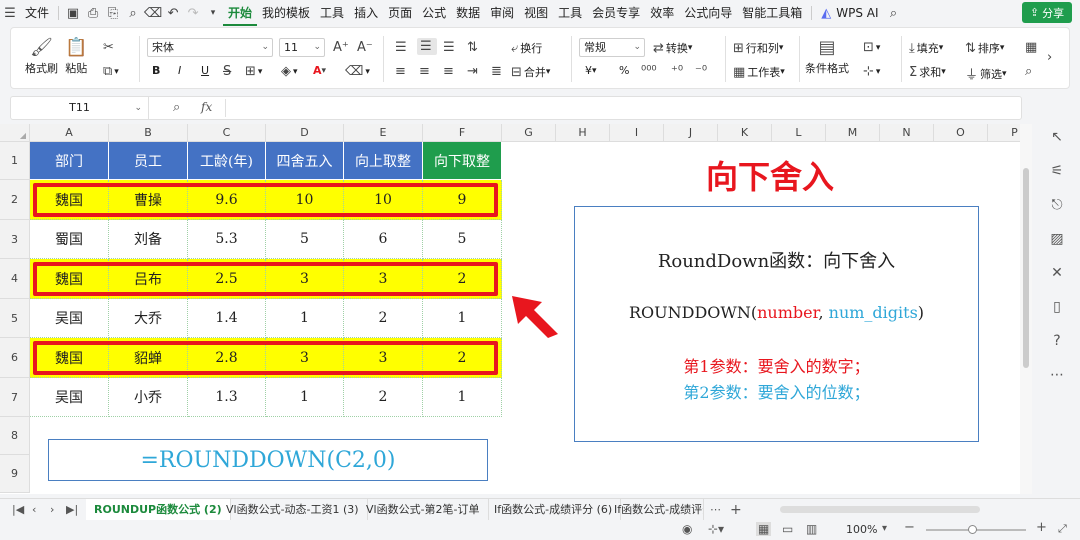  I want to click on page-break-icon: ▥, so click(811, 529).